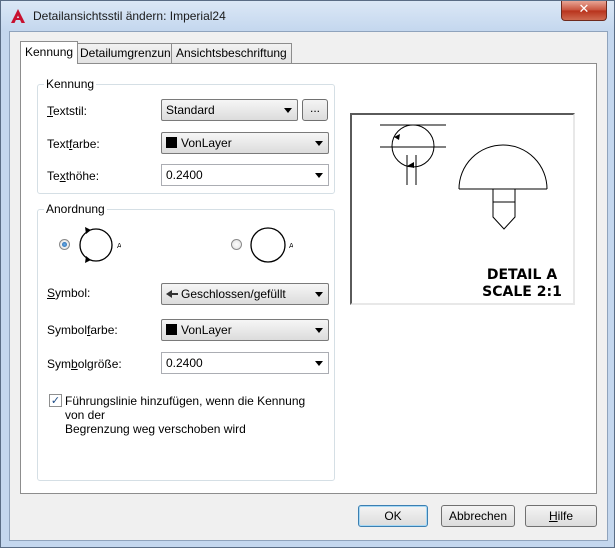 This screenshot has width=615, height=548. What do you see at coordinates (245, 143) in the screenshot?
I see `textfarbe-dropdown: VonLayer` at bounding box center [245, 143].